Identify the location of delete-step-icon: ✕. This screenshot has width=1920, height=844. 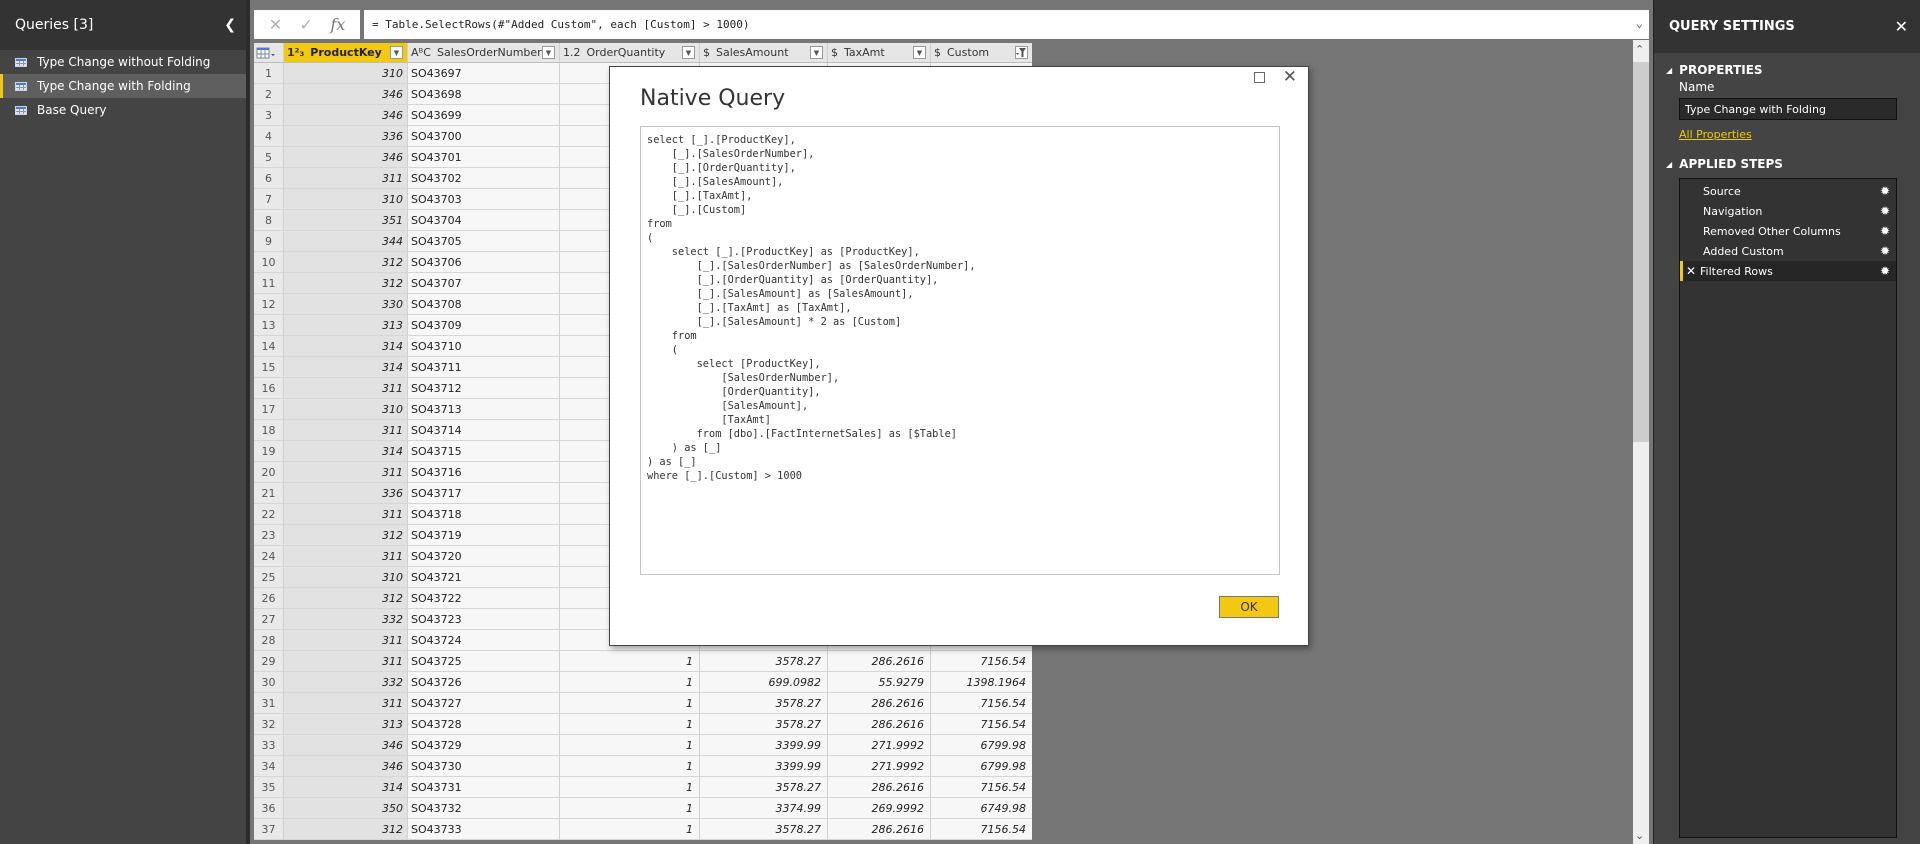
(1691, 271).